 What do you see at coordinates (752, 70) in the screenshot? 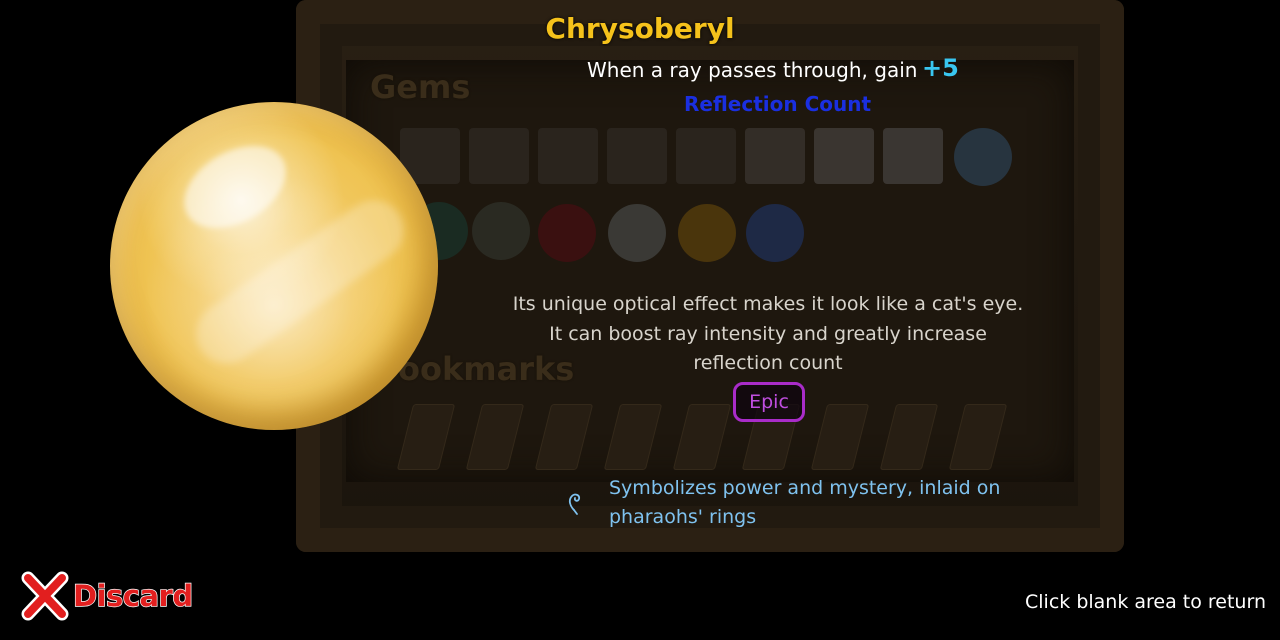
I see `gem-effect-text: When a ray passes through, gain` at bounding box center [752, 70].